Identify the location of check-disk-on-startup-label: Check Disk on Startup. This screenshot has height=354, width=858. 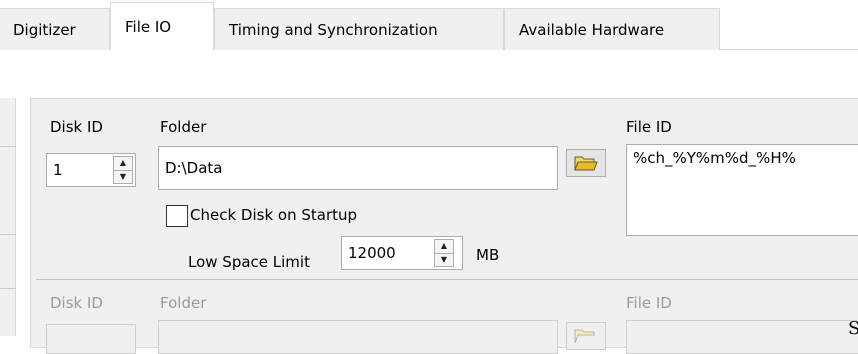
(274, 215).